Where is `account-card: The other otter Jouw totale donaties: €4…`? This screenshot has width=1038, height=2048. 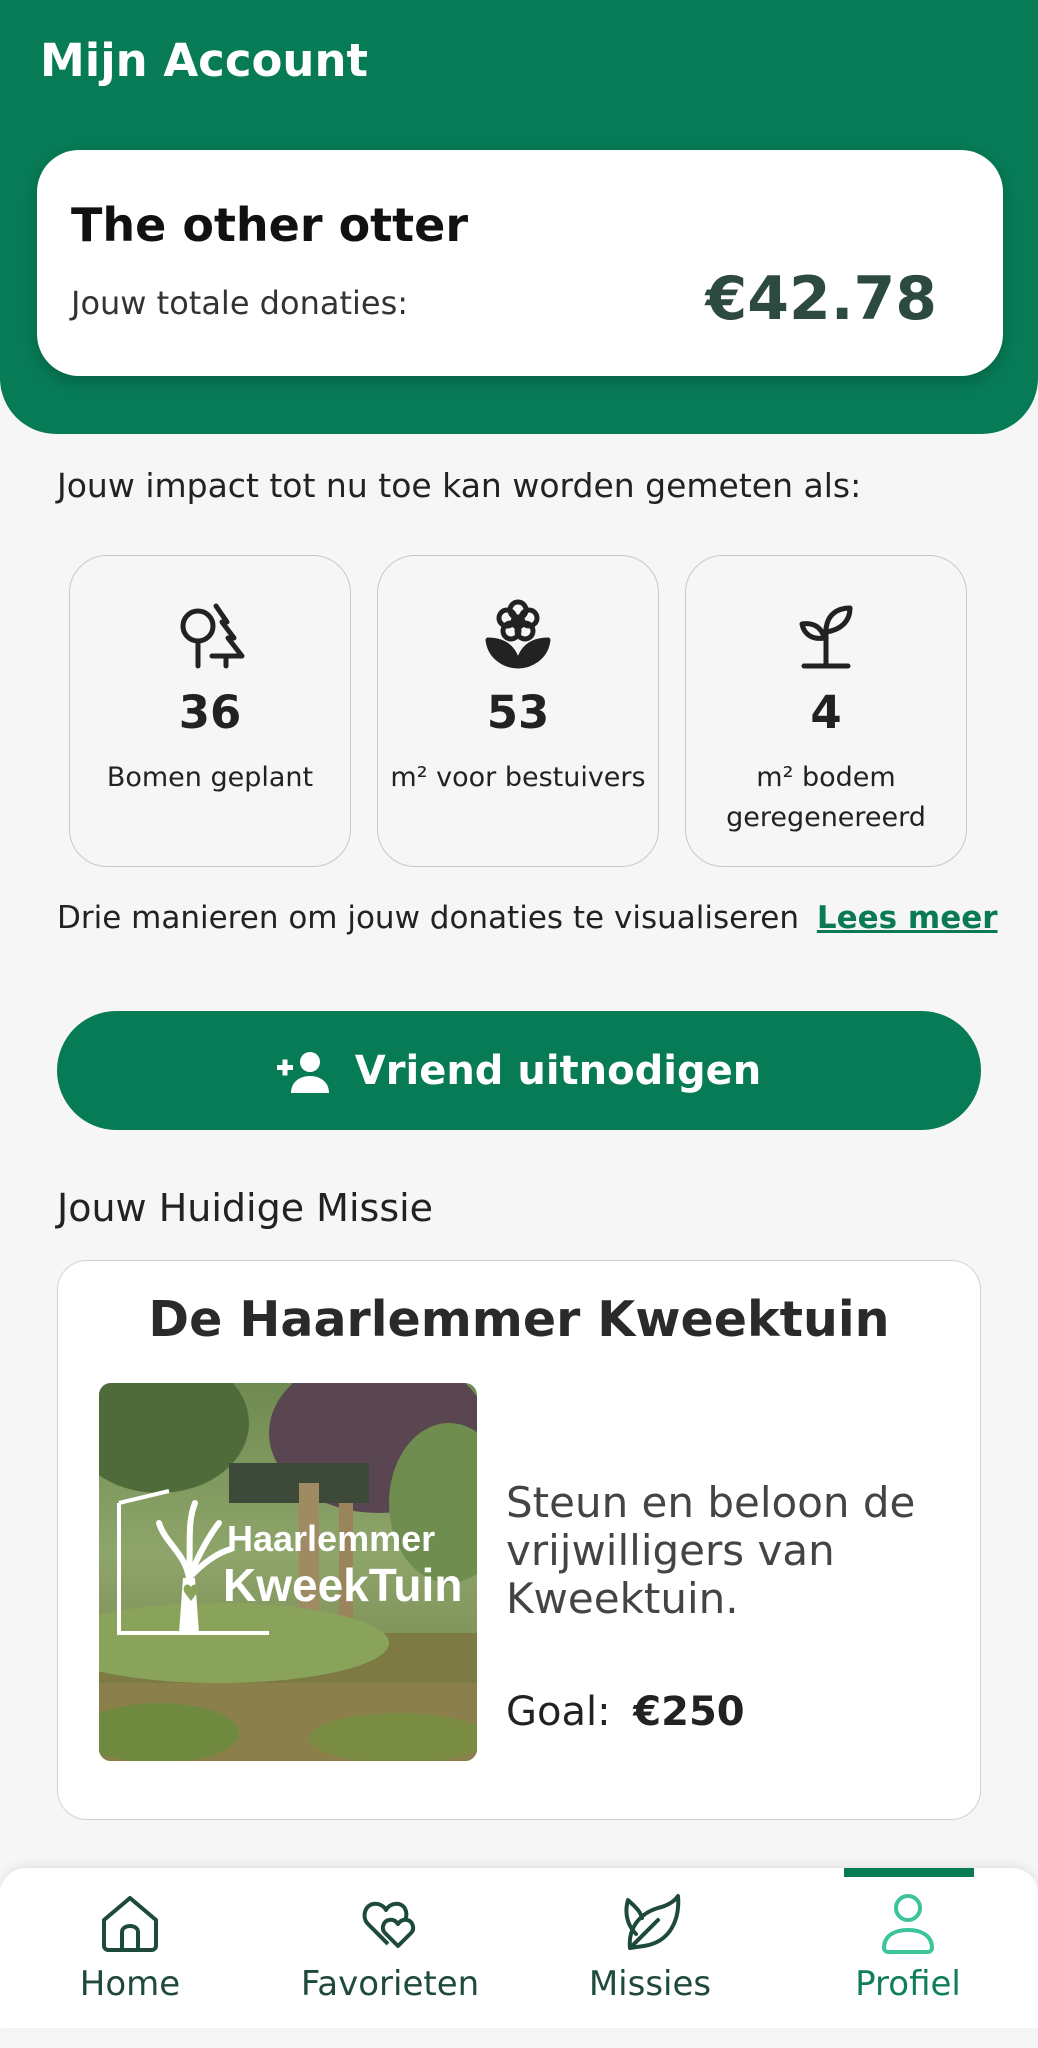
account-card: The other otter Jouw totale donaties: €4… is located at coordinates (520, 263).